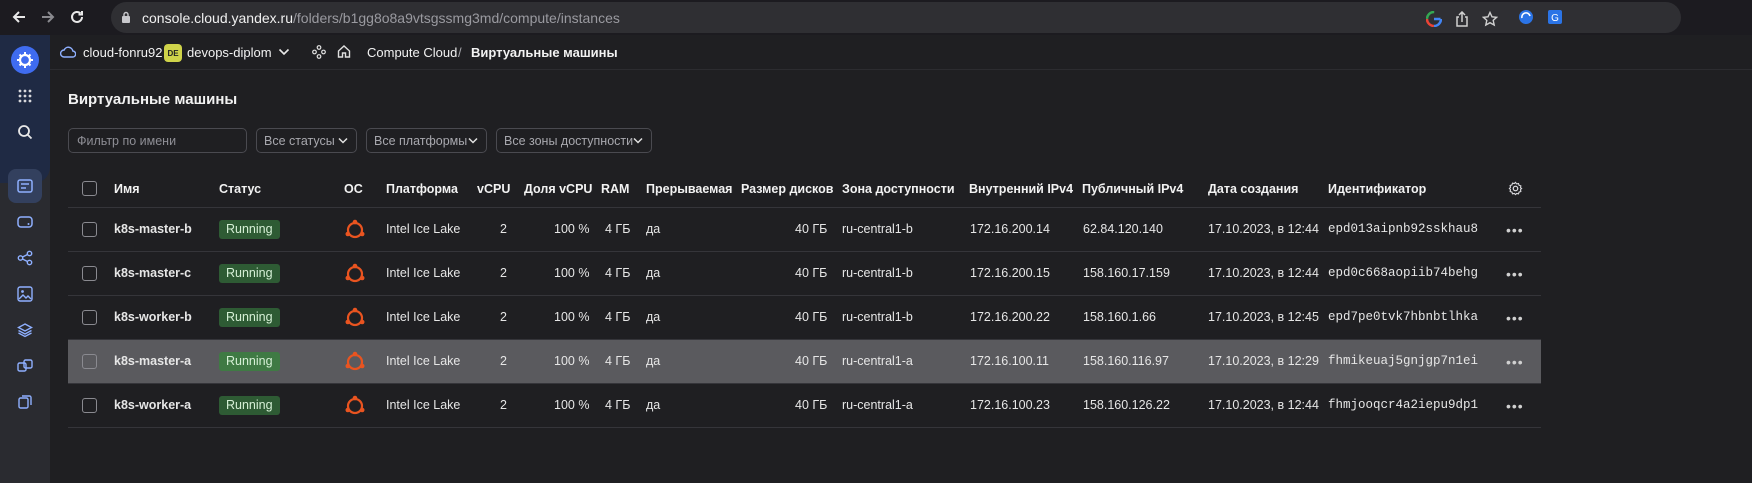 This screenshot has height=483, width=1752. What do you see at coordinates (25, 132) in the screenshot?
I see `search-icon` at bounding box center [25, 132].